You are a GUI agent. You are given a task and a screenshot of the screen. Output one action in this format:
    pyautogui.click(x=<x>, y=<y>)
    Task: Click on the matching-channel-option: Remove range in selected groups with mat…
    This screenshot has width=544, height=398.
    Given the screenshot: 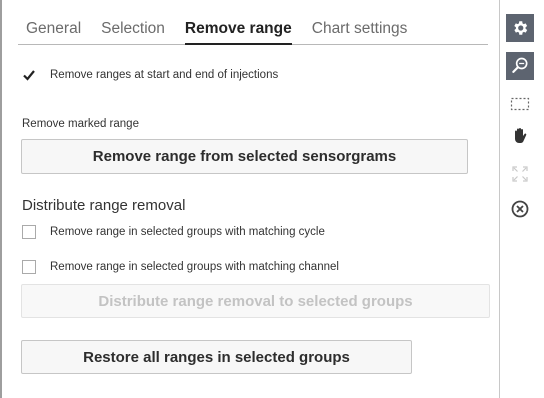 What is the action you would take?
    pyautogui.click(x=180, y=267)
    